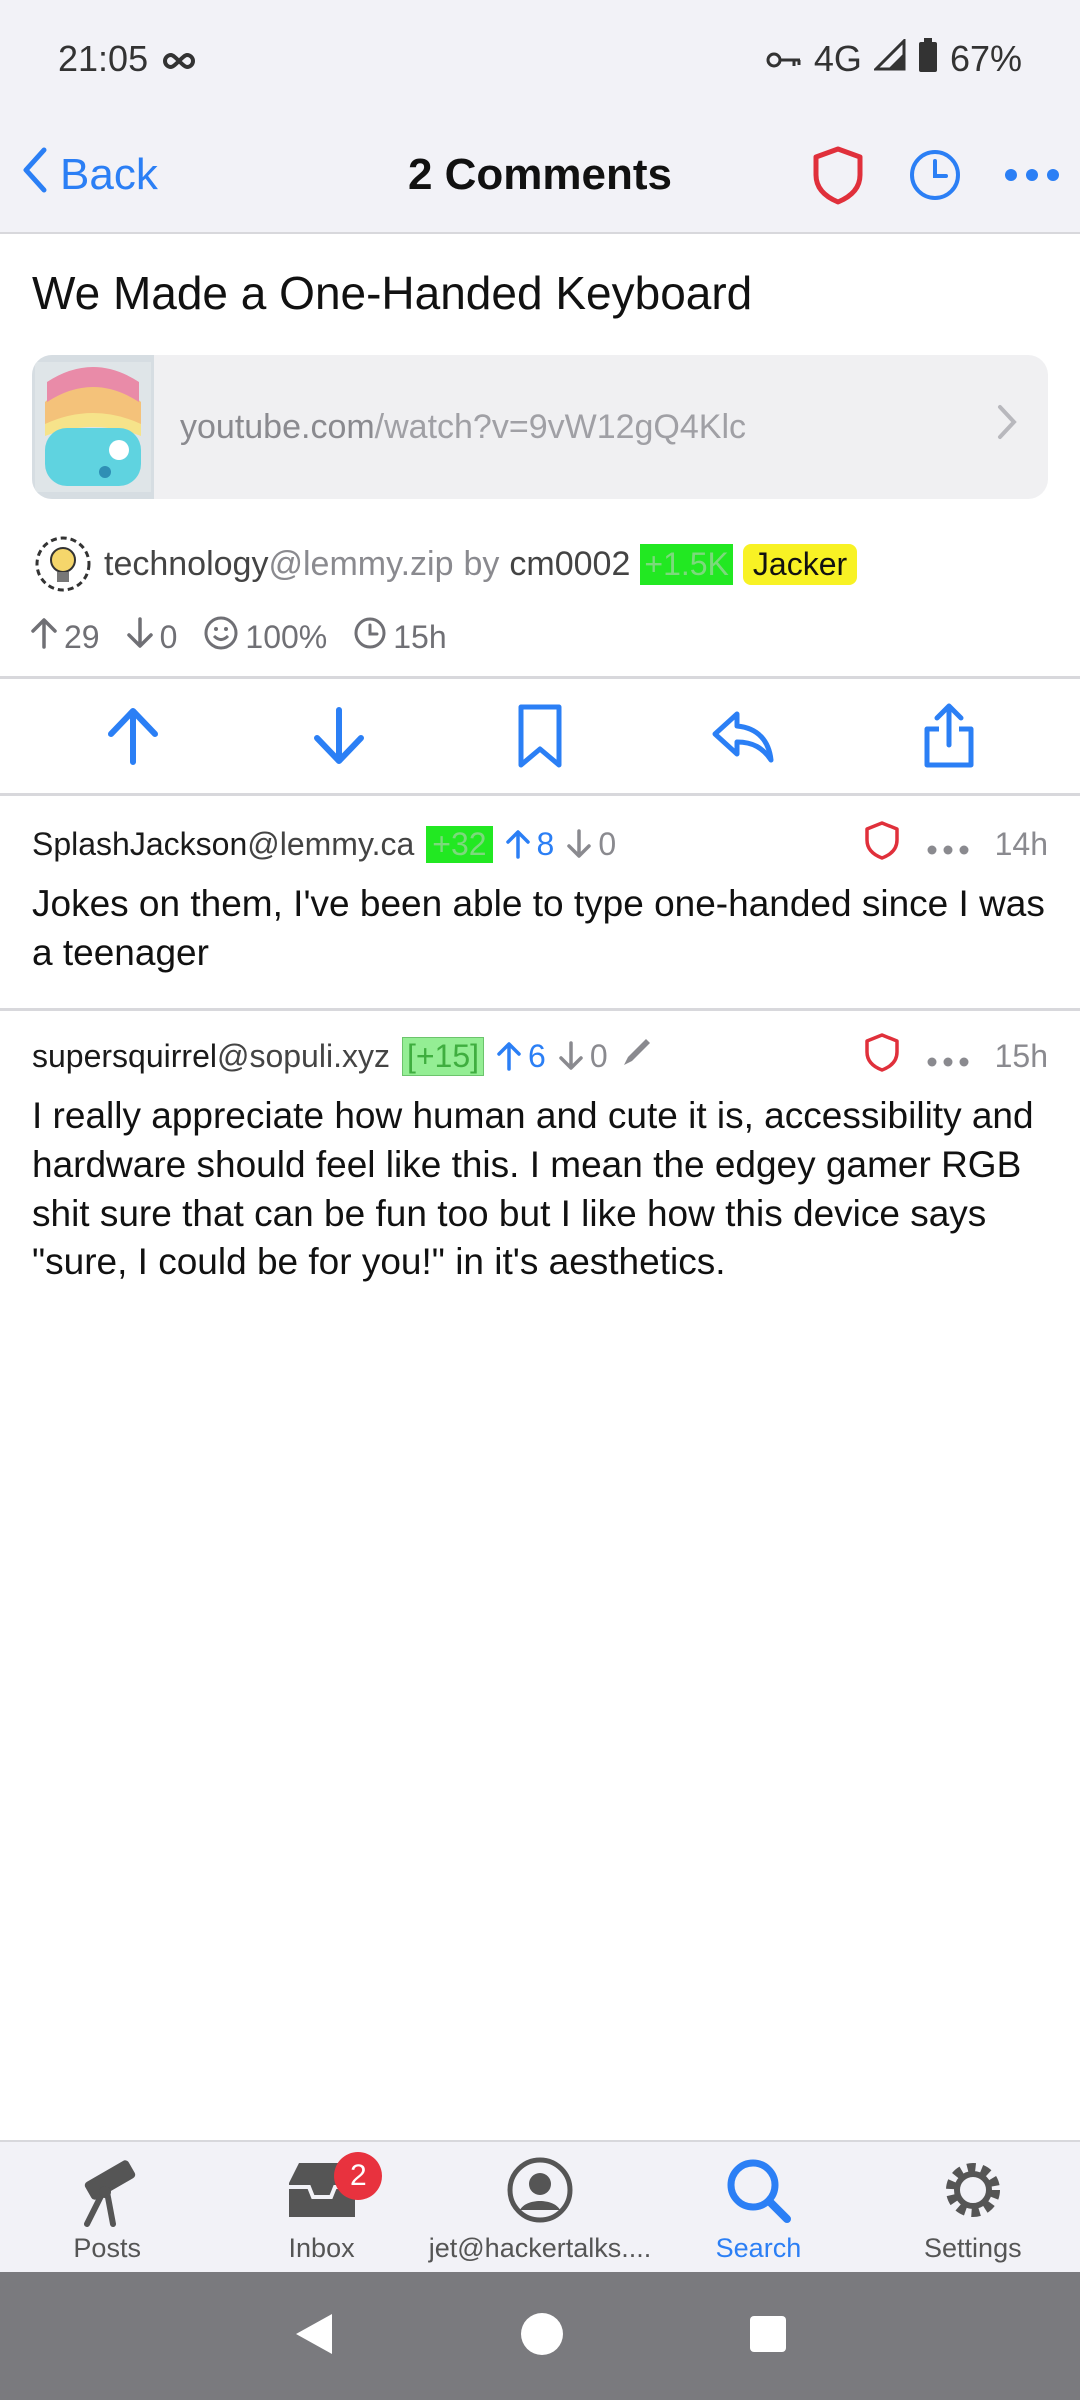  What do you see at coordinates (545, 843) in the screenshot?
I see `comment-upvote-value: 8` at bounding box center [545, 843].